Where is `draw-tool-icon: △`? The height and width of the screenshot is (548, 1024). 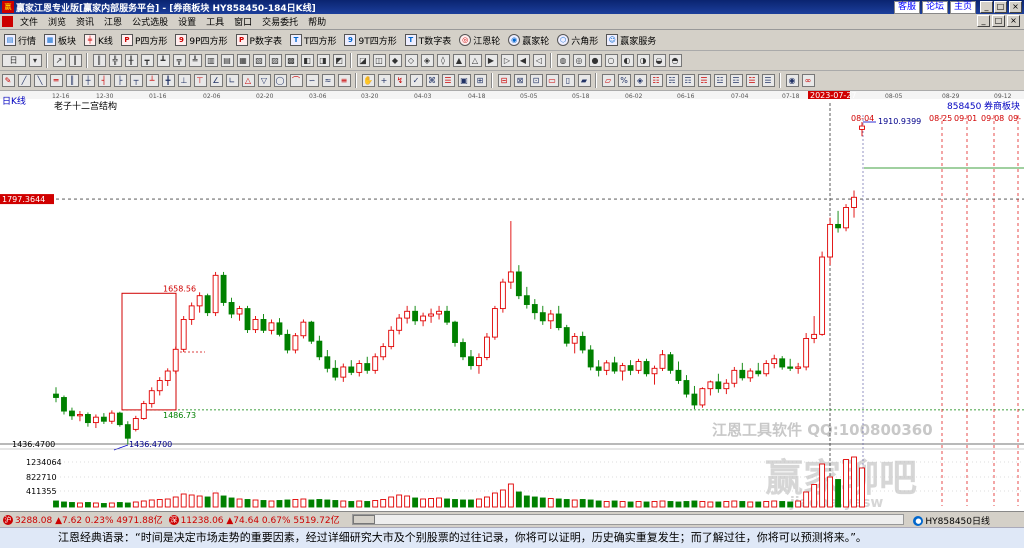 draw-tool-icon: △ is located at coordinates (475, 60).